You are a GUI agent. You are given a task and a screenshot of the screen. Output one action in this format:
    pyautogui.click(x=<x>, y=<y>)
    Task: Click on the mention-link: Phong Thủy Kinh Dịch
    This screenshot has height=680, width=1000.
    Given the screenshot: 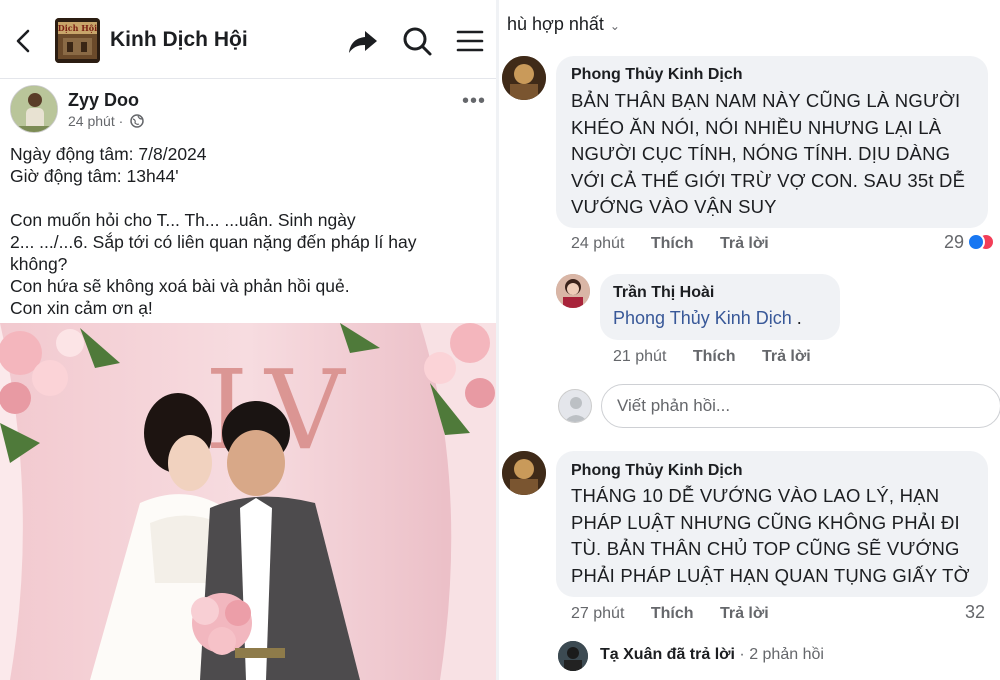 What is the action you would take?
    pyautogui.click(x=702, y=318)
    